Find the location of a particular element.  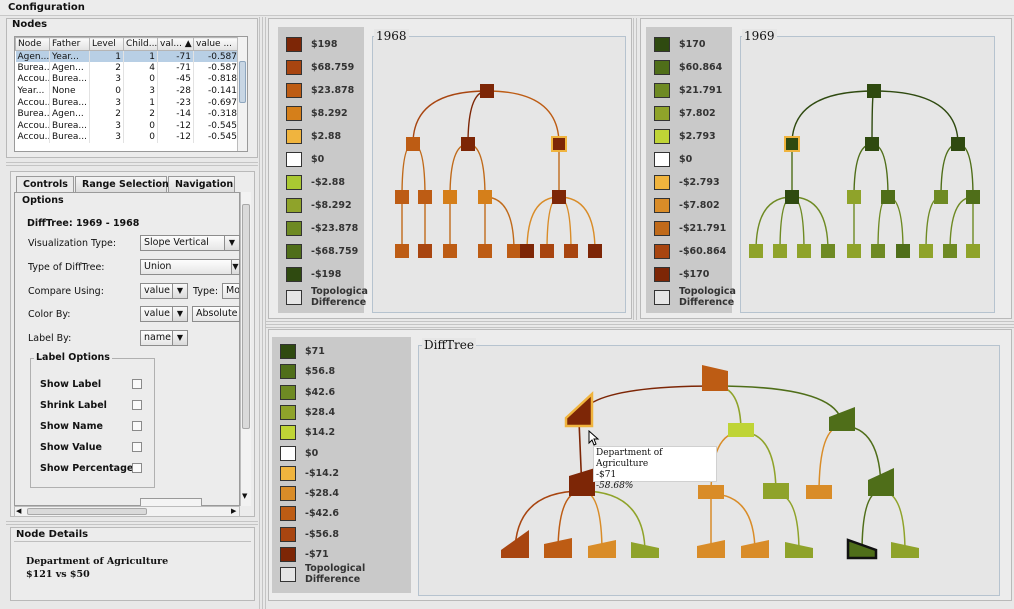

color-by-select: value ▼ is located at coordinates (164, 314).